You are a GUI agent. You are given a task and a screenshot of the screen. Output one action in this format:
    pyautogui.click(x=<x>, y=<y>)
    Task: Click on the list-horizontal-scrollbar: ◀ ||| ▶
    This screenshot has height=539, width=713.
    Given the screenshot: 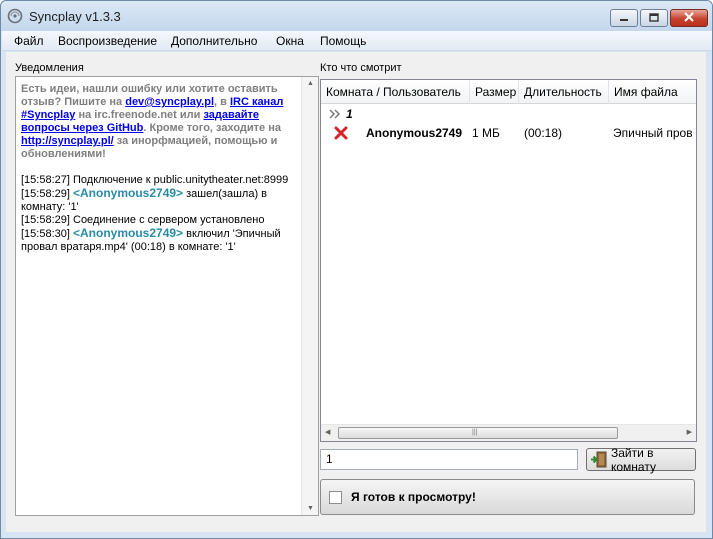 What is the action you would take?
    pyautogui.click(x=508, y=432)
    